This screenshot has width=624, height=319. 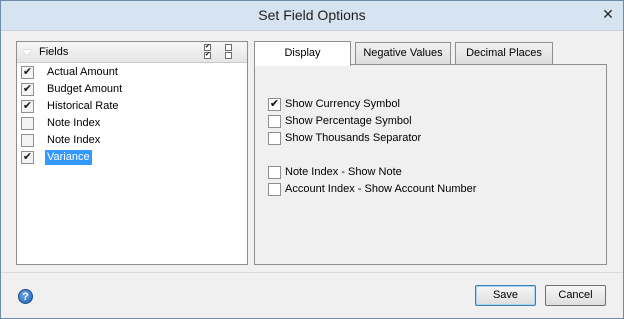 I want to click on title-bar: Set Field Options ✕, so click(x=312, y=16).